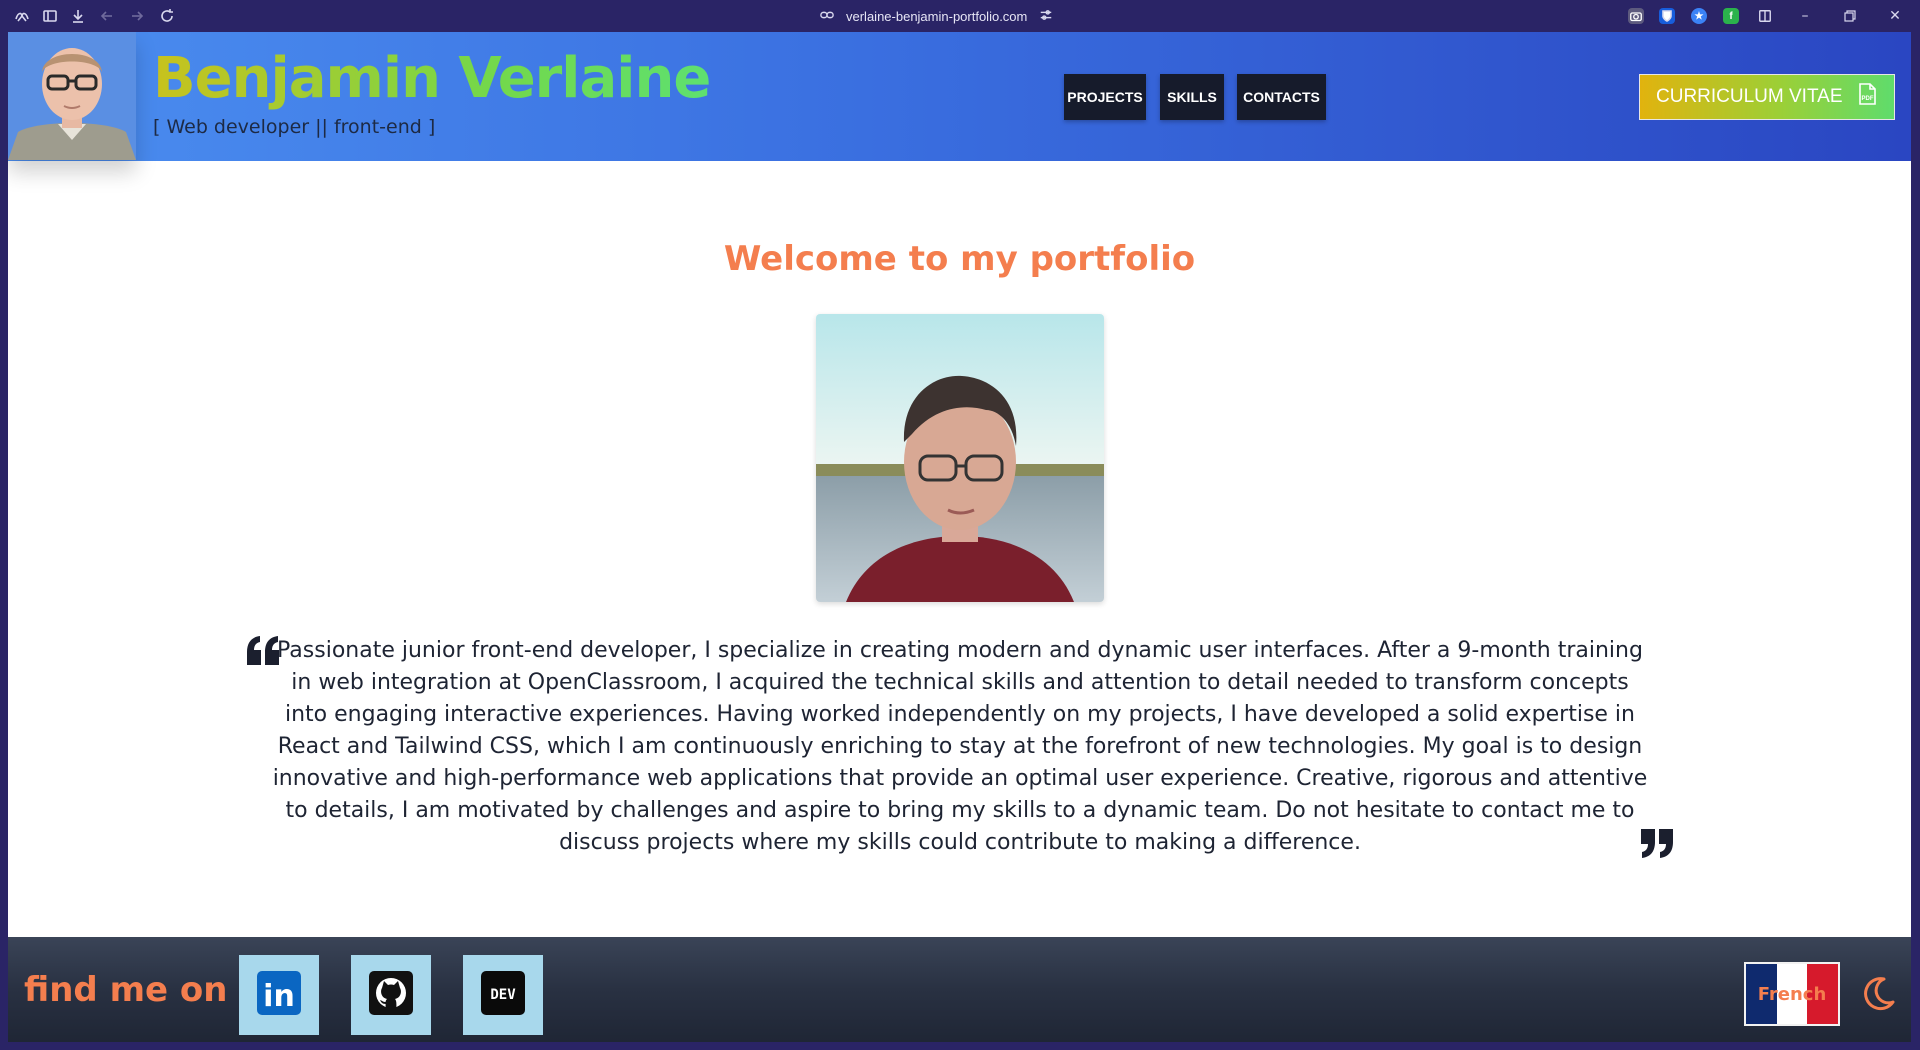  I want to click on address-bar: verlaine-benjamin-portfolio.com, so click(936, 16).